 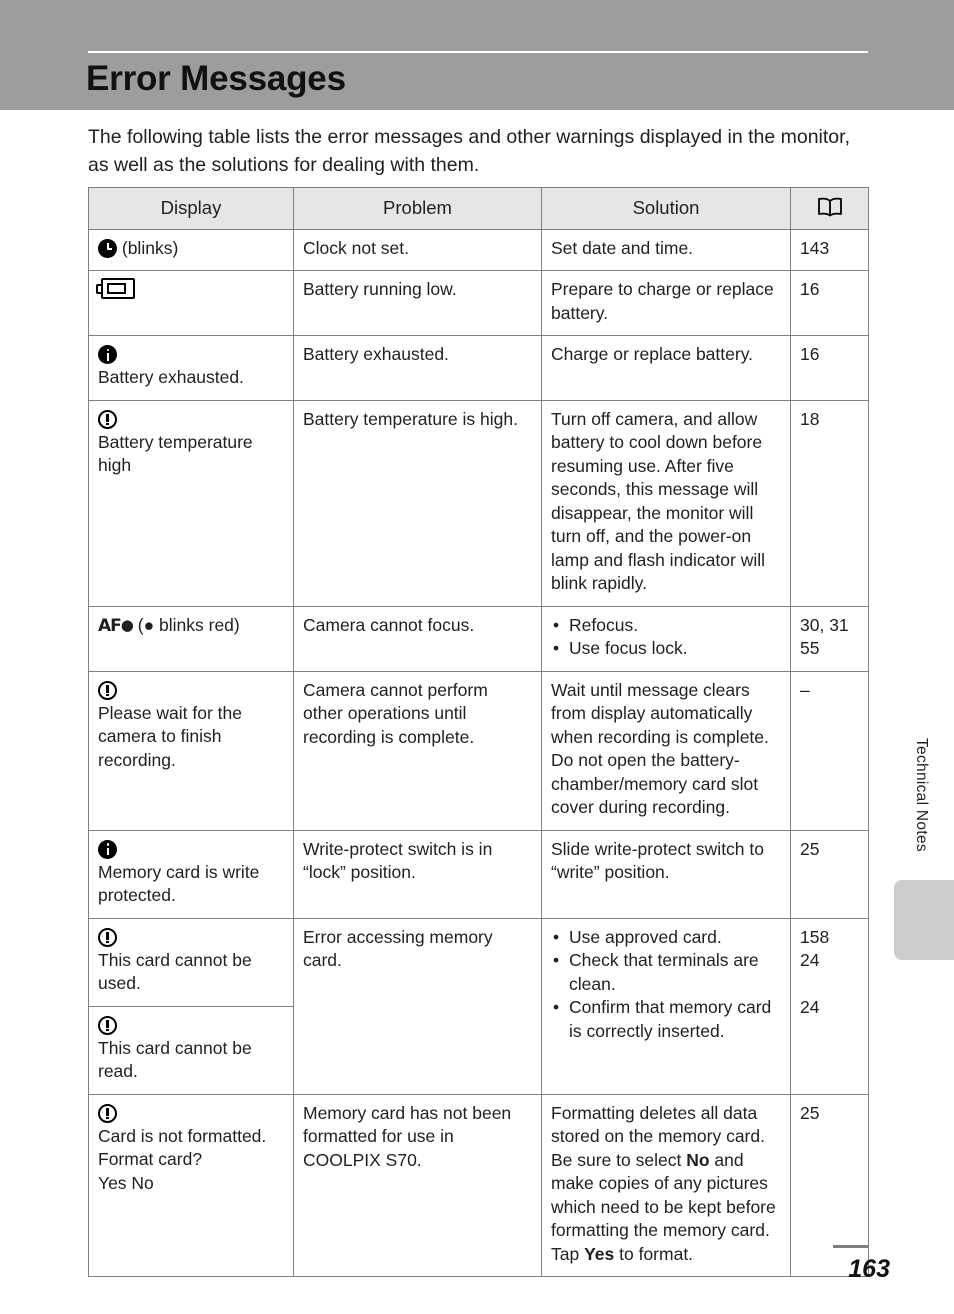 What do you see at coordinates (477, 55) in the screenshot?
I see `page-header-band: Error Messages` at bounding box center [477, 55].